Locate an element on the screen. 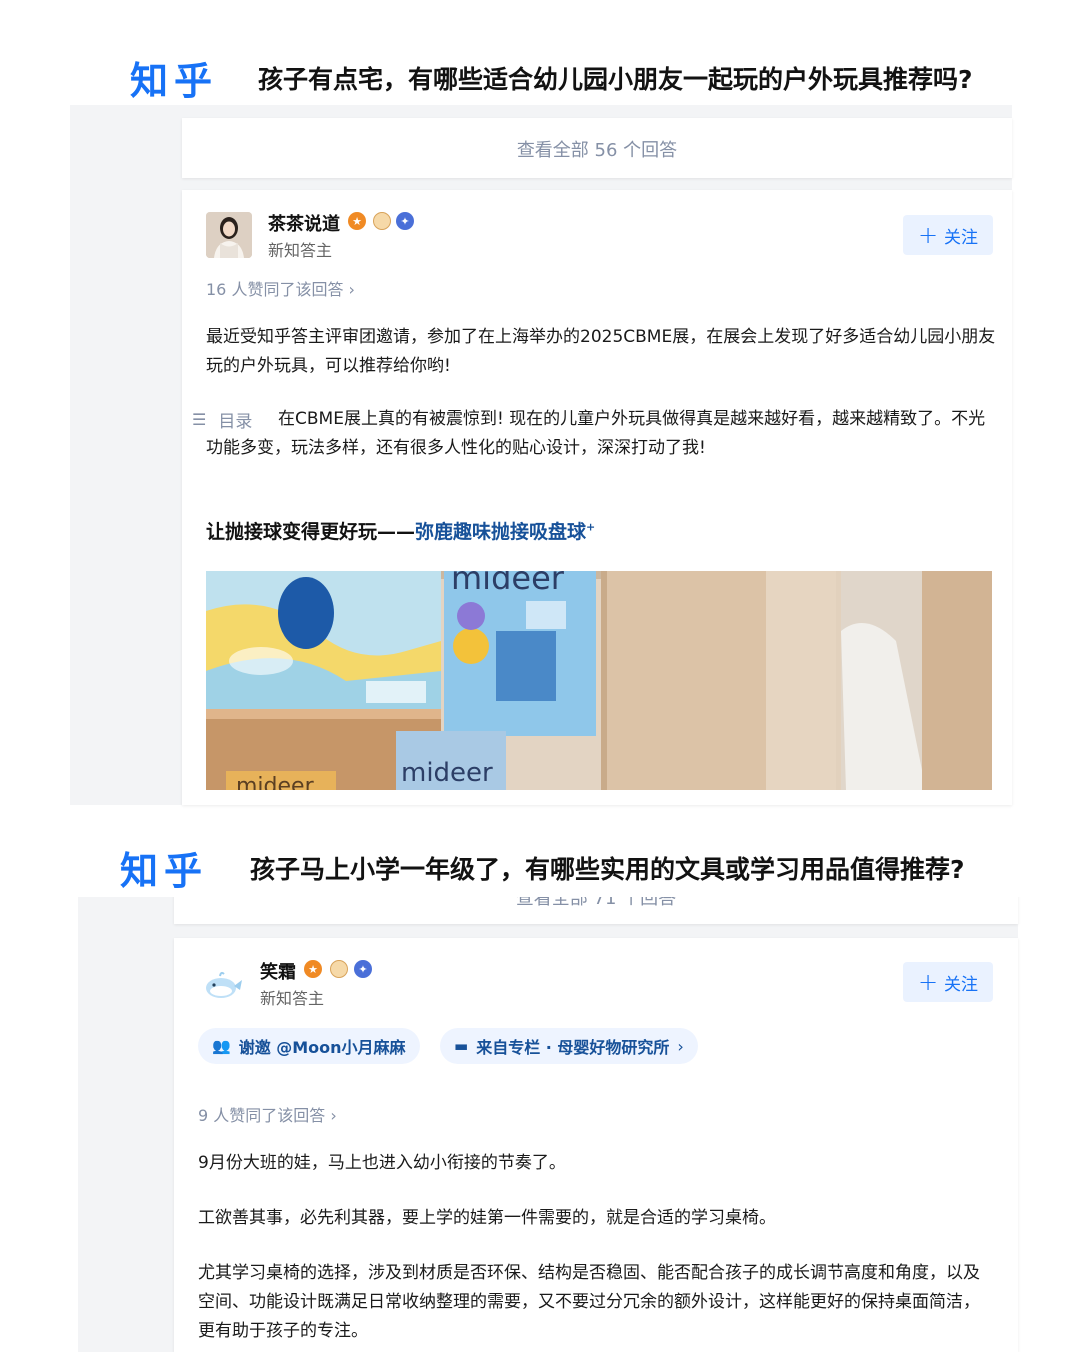 This screenshot has height=1352, width=1080. vote-count-text: 16 人赞同了该回答 is located at coordinates (275, 289).